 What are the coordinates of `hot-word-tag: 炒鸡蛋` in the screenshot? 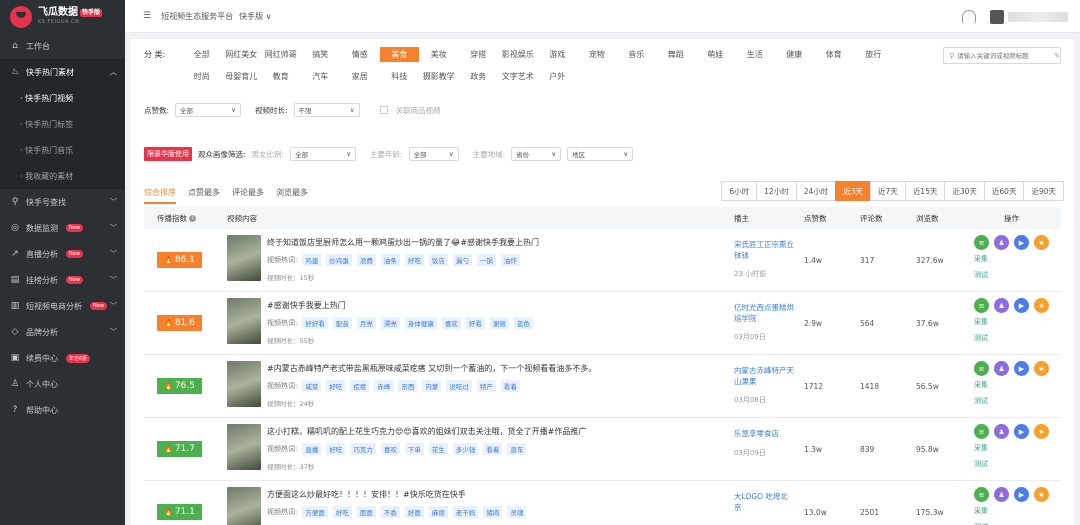 It's located at (339, 260).